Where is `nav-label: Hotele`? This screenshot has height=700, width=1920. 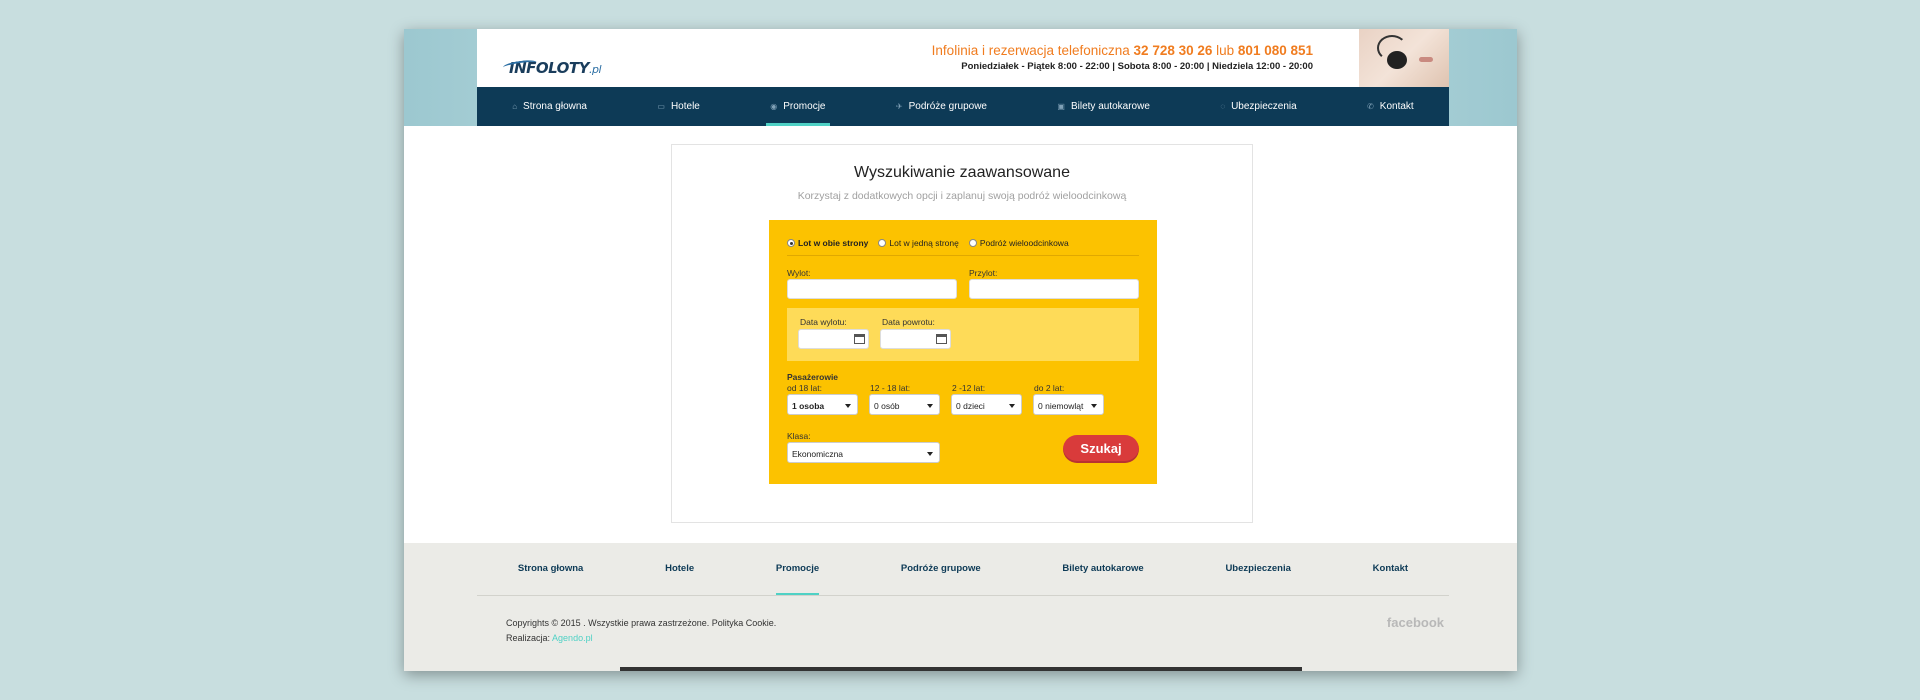
nav-label: Hotele is located at coordinates (685, 106).